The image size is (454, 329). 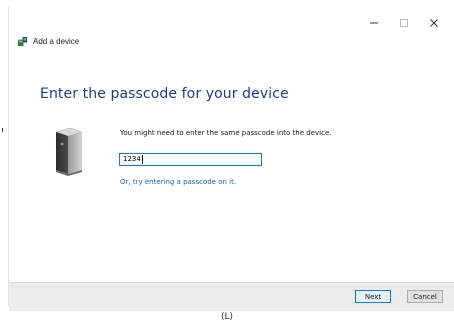 What do you see at coordinates (164, 94) in the screenshot?
I see `page-heading: Enter the passcode for your device` at bounding box center [164, 94].